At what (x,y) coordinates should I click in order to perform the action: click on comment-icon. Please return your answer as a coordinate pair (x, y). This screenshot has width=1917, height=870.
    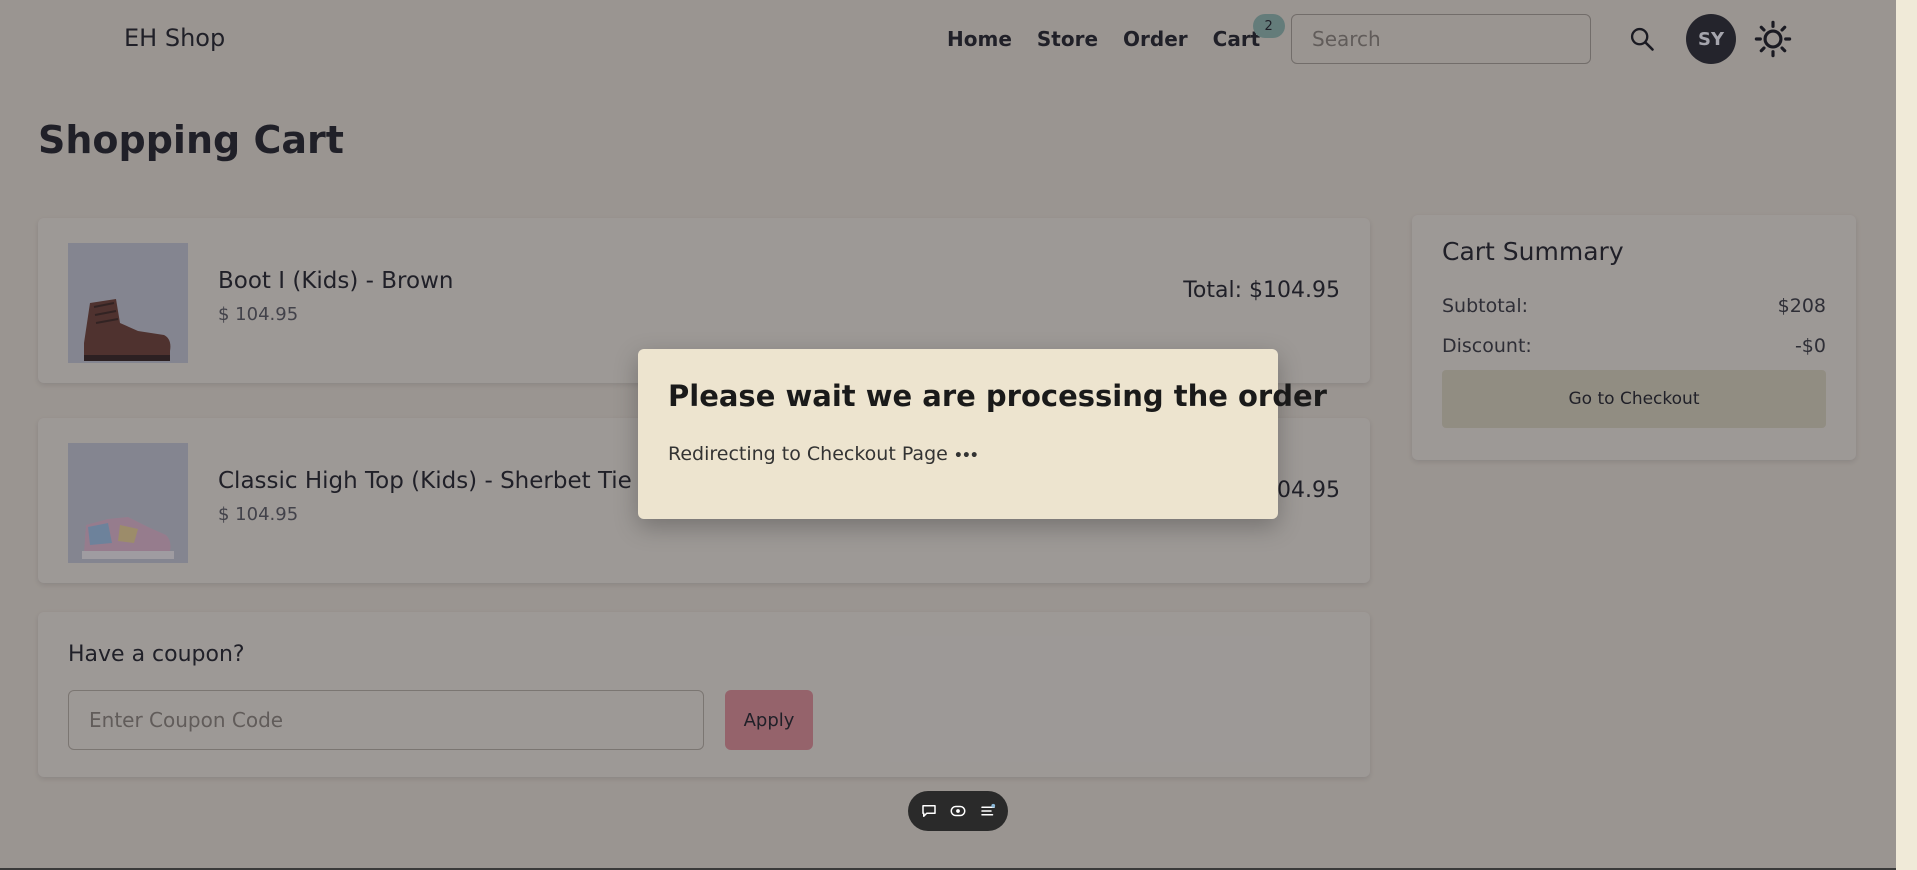
    Looking at the image, I should click on (929, 811).